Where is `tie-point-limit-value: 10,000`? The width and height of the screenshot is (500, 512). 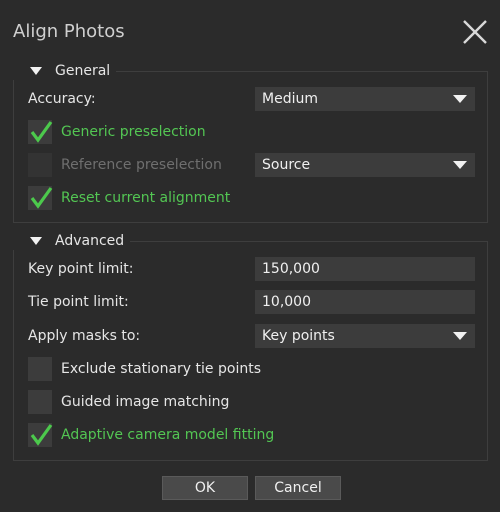
tie-point-limit-value: 10,000 is located at coordinates (286, 302).